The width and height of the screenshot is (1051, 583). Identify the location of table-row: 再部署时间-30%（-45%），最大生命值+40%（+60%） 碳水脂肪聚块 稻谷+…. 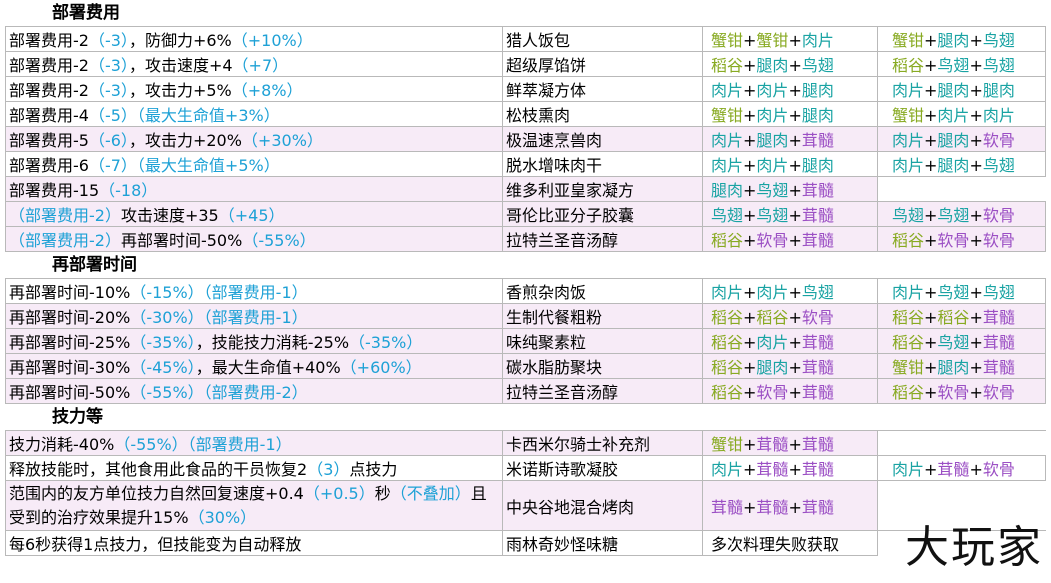
(525, 366).